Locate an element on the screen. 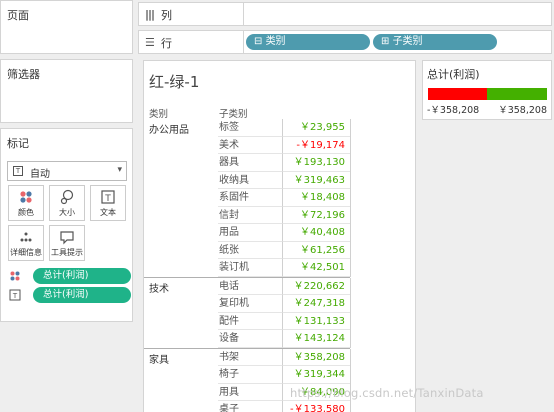  tooltip-button: 工具提示 is located at coordinates (67, 243).